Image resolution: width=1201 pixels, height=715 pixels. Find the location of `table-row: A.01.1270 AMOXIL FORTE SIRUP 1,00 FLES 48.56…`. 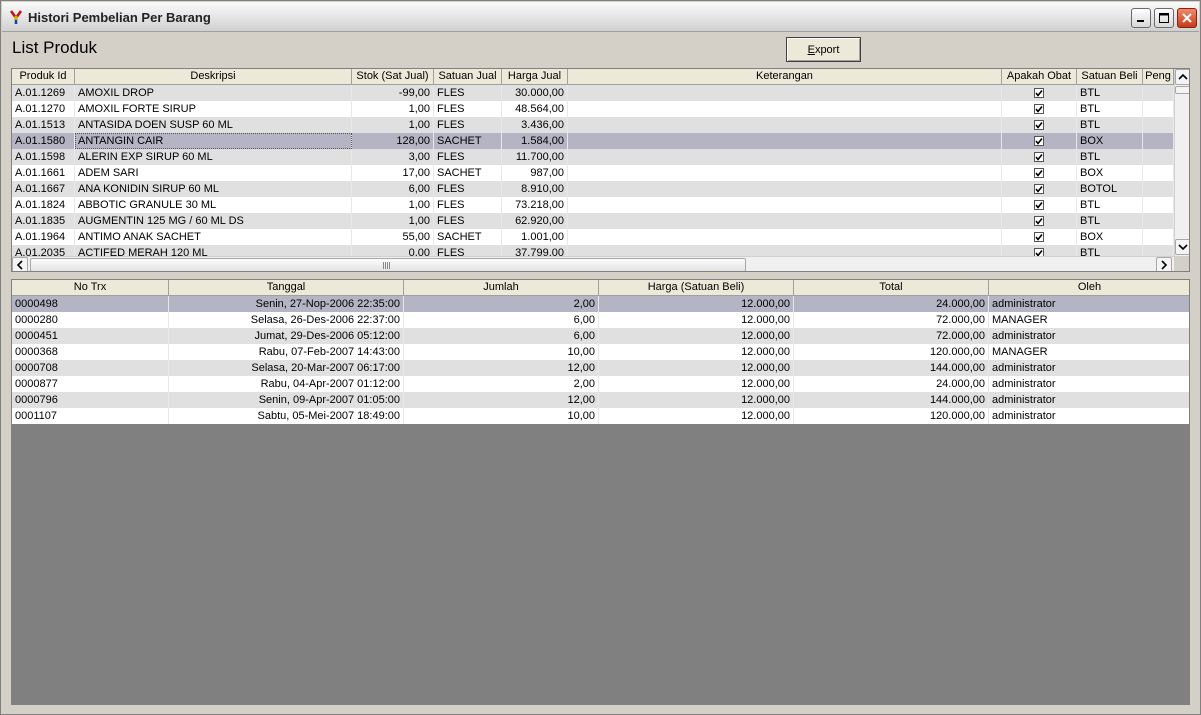

table-row: A.01.1270 AMOXIL FORTE SIRUP 1,00 FLES 48.56… is located at coordinates (593, 109).